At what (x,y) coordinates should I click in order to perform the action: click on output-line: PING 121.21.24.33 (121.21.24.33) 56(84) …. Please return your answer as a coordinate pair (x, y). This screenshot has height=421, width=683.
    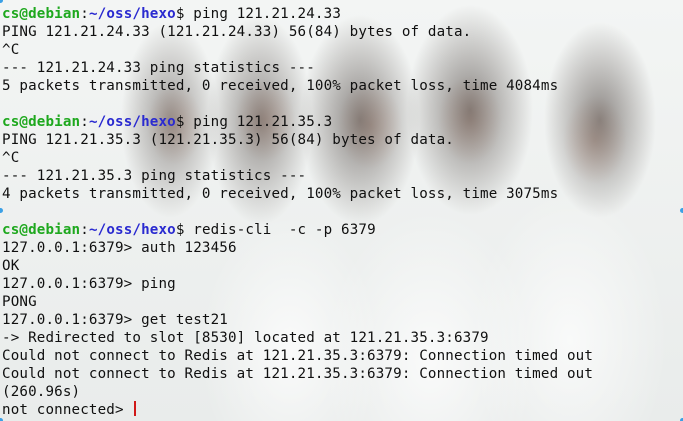
    Looking at the image, I should click on (297, 32).